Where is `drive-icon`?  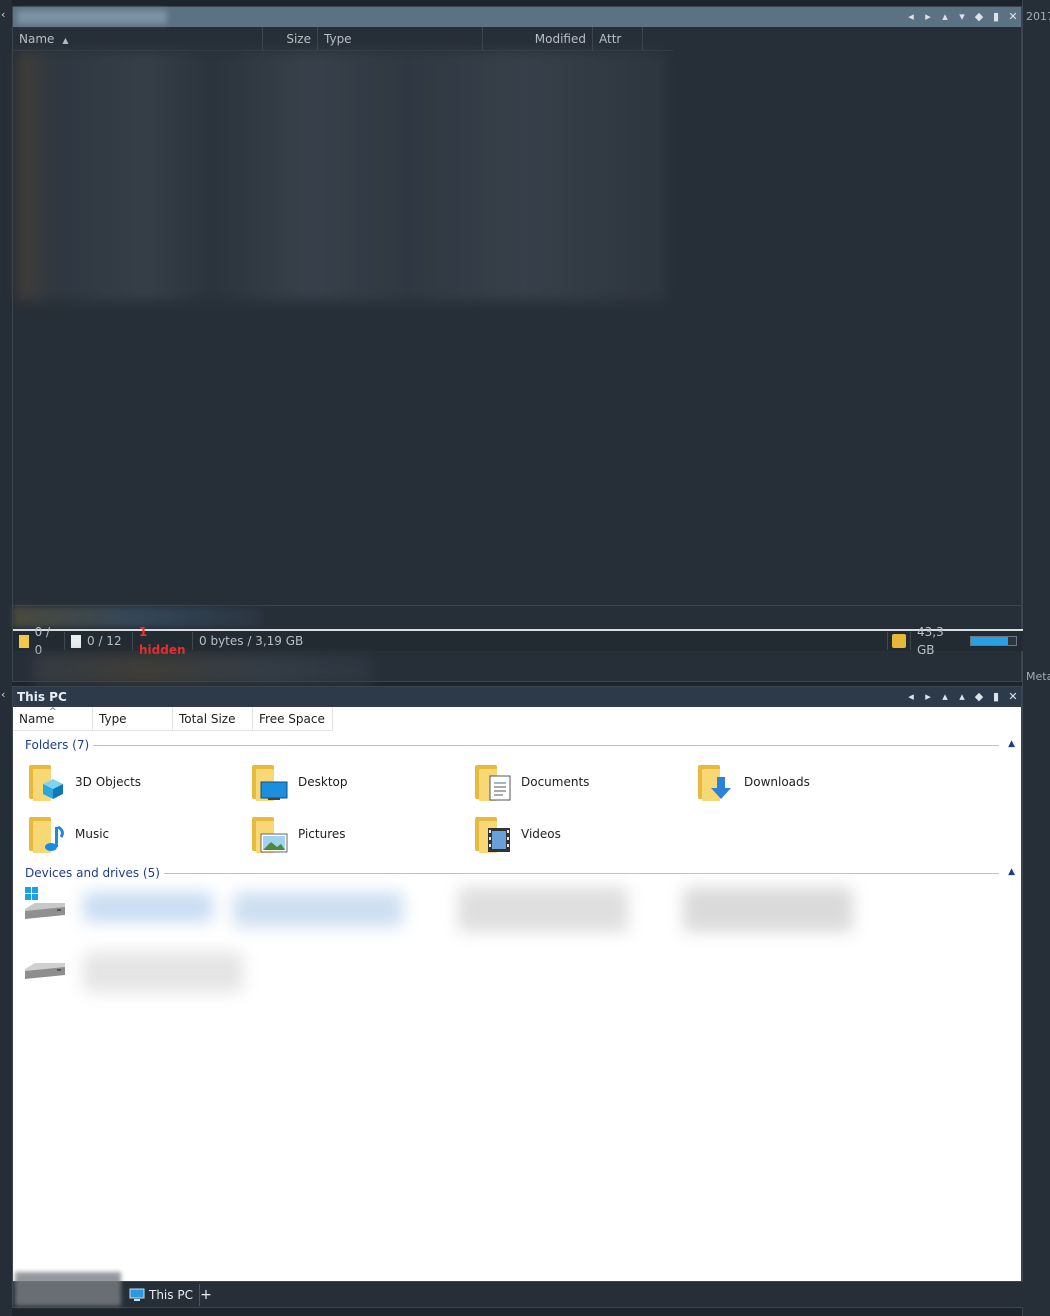 drive-icon is located at coordinates (45, 972).